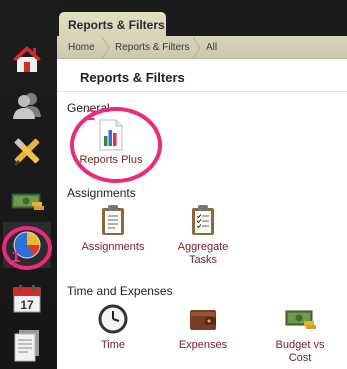  I want to click on document-icon, so click(26, 346).